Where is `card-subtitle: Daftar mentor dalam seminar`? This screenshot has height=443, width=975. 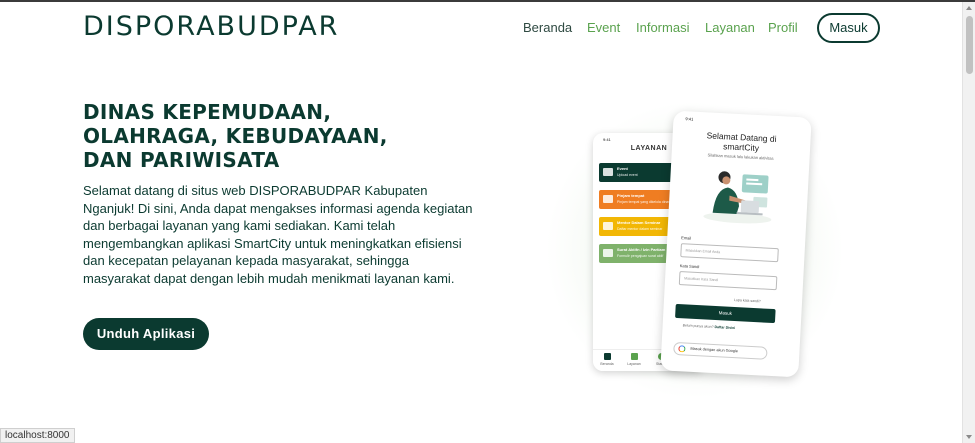
card-subtitle: Daftar mentor dalam seminar is located at coordinates (640, 229).